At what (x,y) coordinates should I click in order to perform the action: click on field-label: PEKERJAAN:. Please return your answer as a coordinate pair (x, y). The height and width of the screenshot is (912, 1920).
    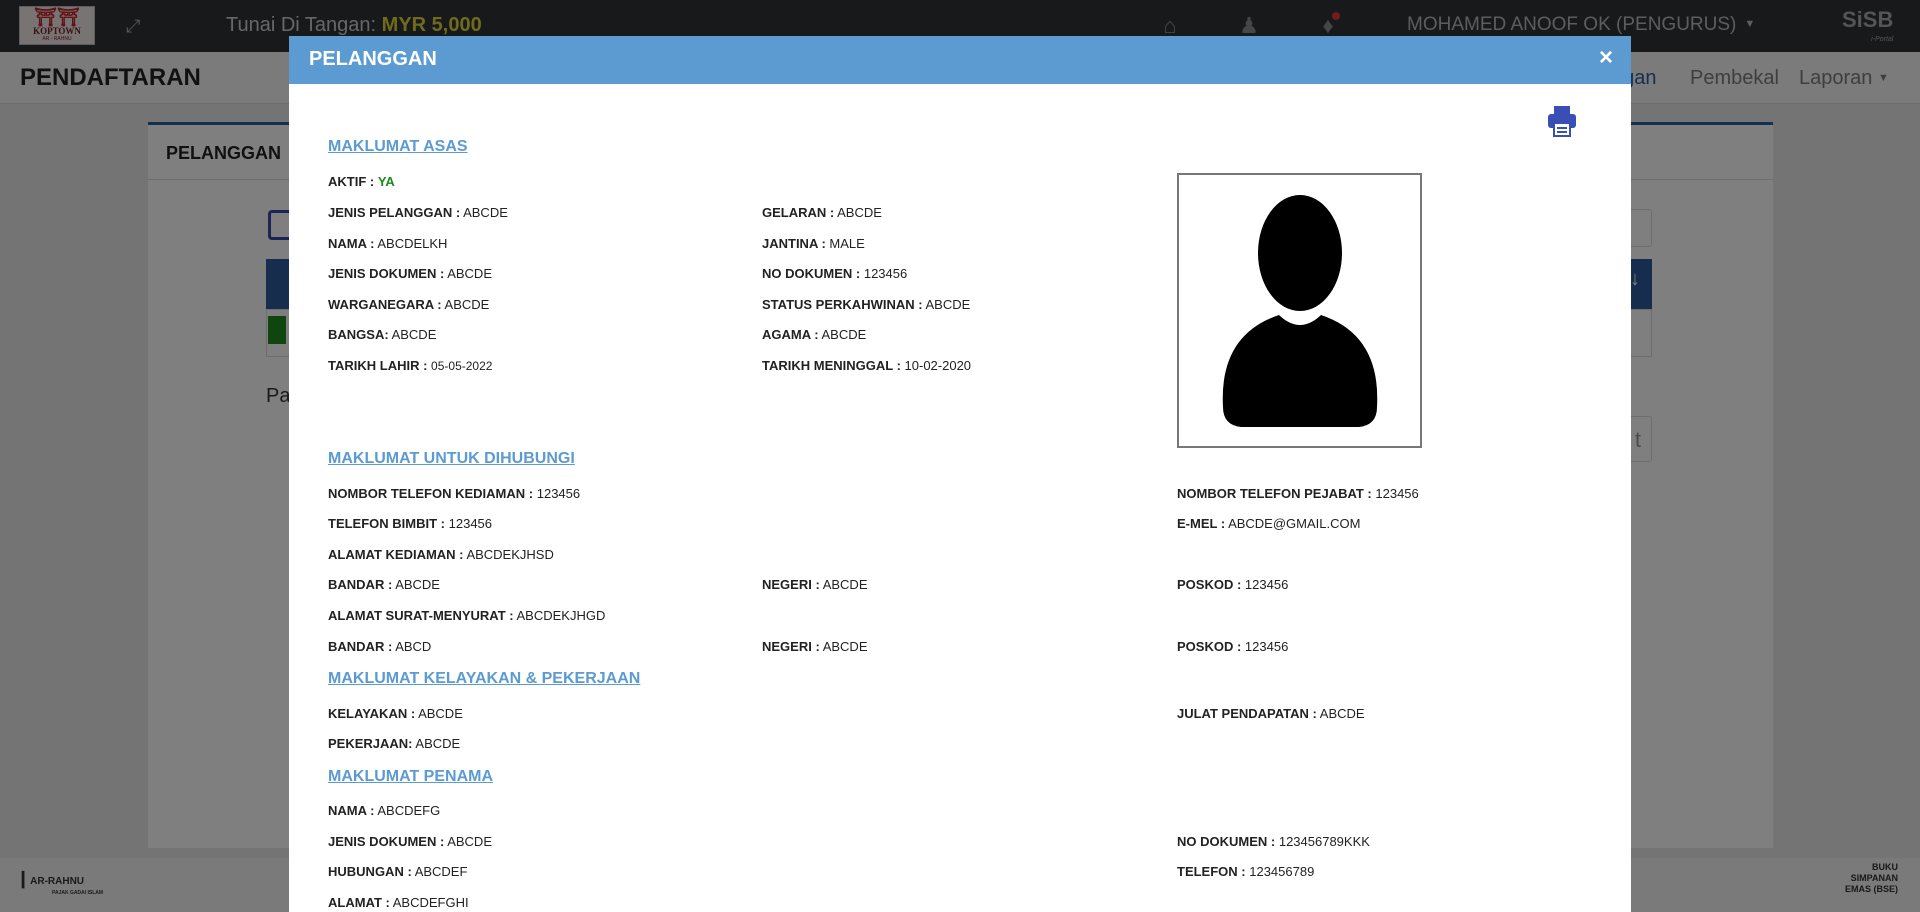
    Looking at the image, I should click on (370, 743).